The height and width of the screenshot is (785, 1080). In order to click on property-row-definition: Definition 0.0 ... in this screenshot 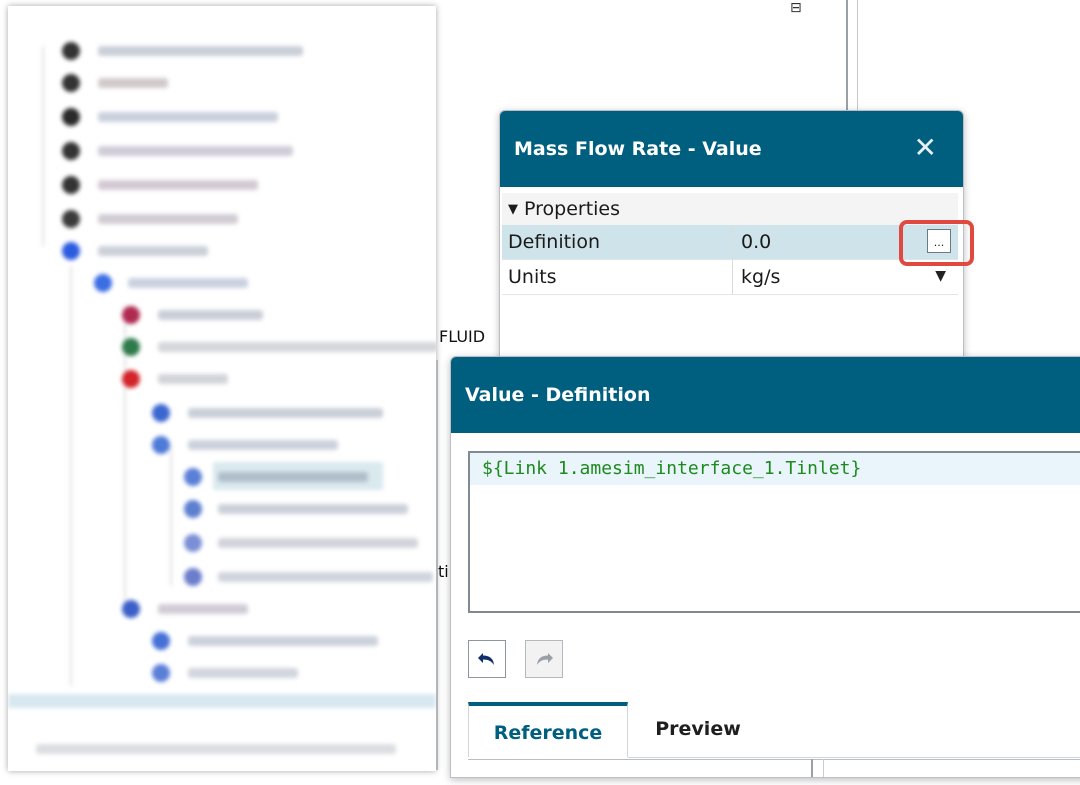, I will do `click(730, 242)`.